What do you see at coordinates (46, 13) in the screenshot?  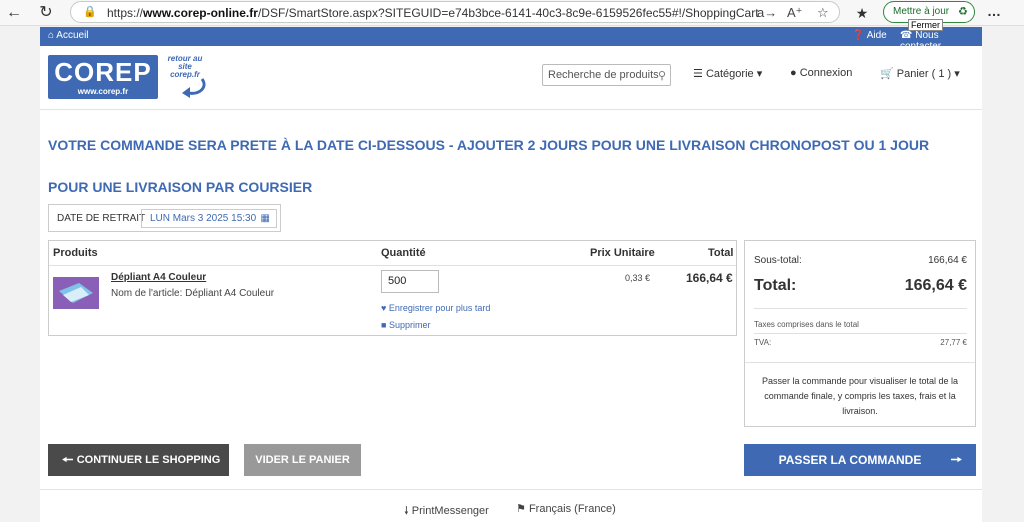 I see `refresh-icon: ↻` at bounding box center [46, 13].